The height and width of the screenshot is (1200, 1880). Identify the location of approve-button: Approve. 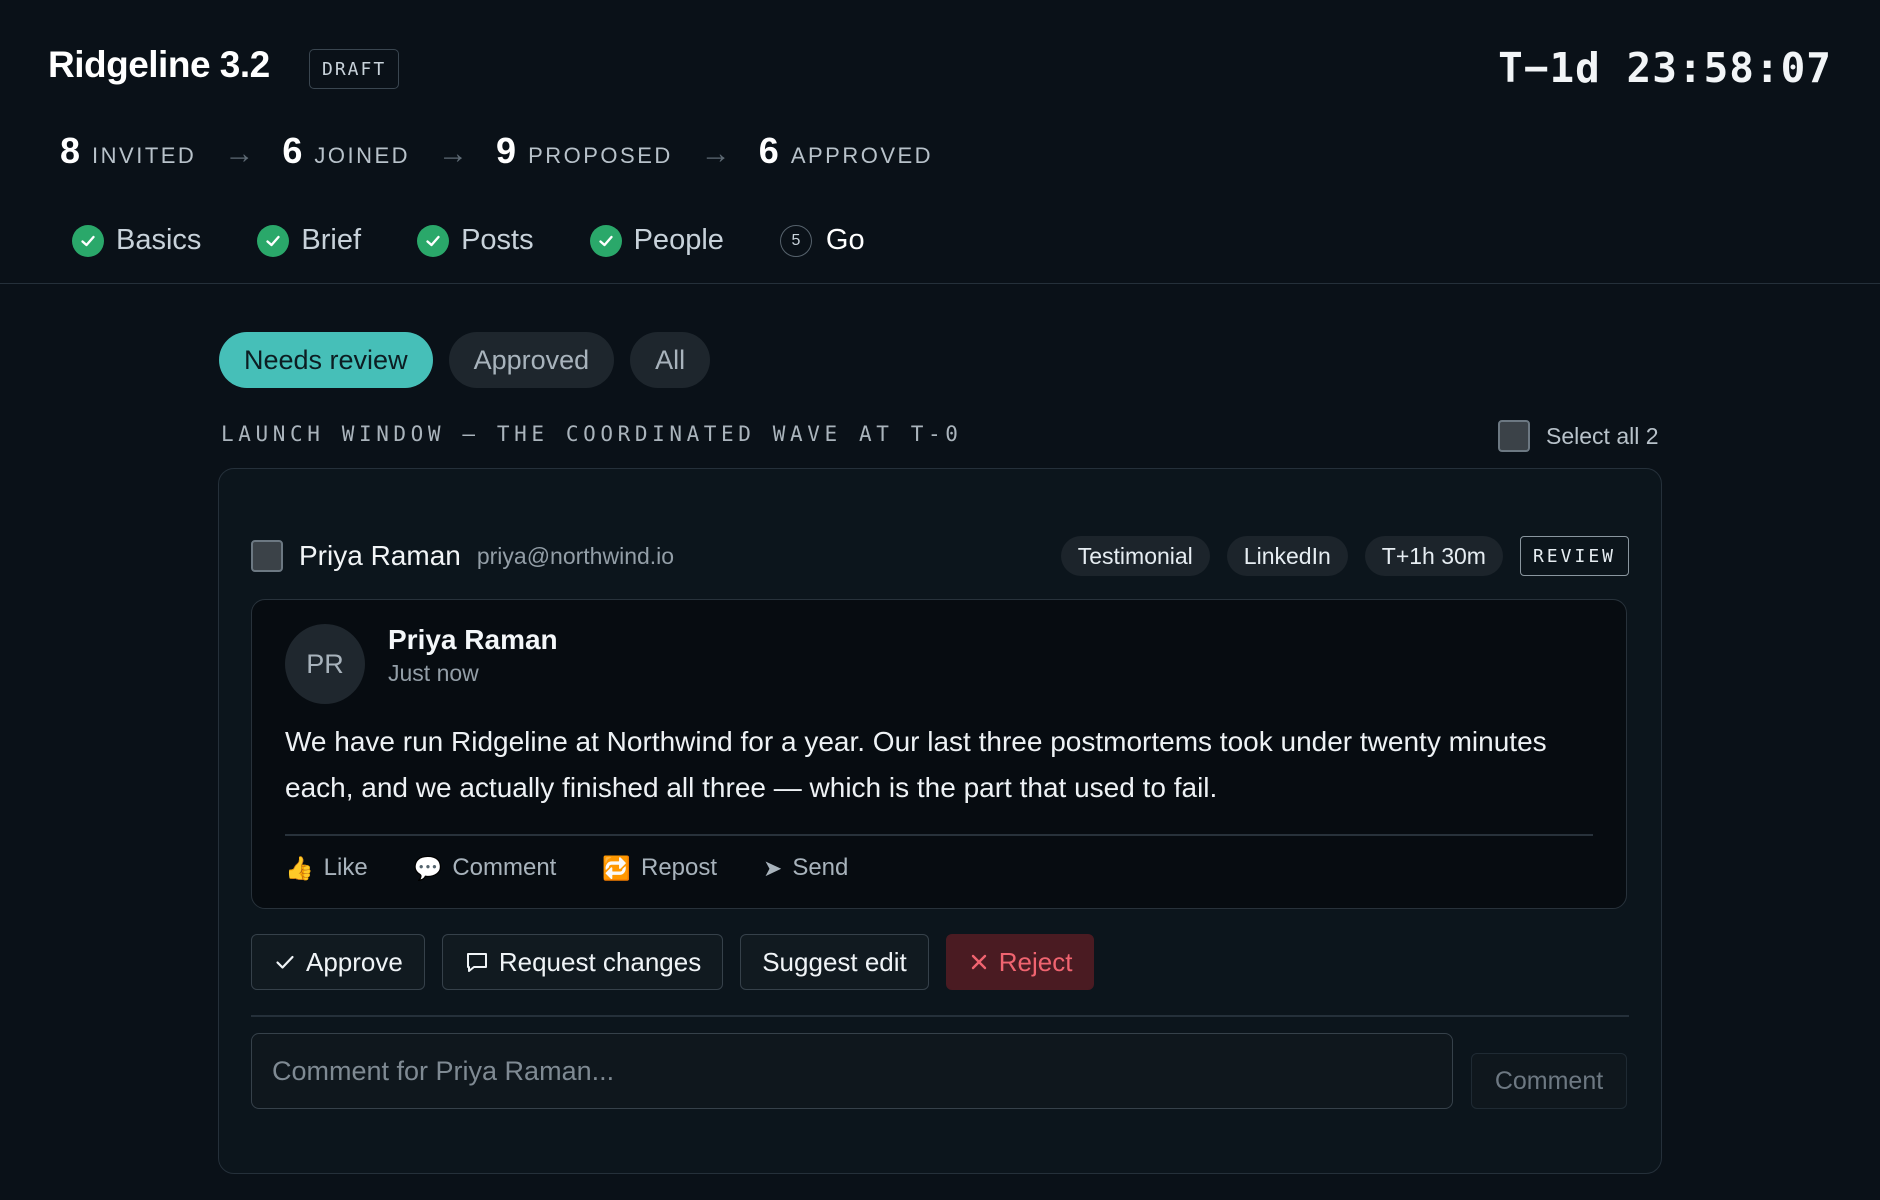
(338, 962).